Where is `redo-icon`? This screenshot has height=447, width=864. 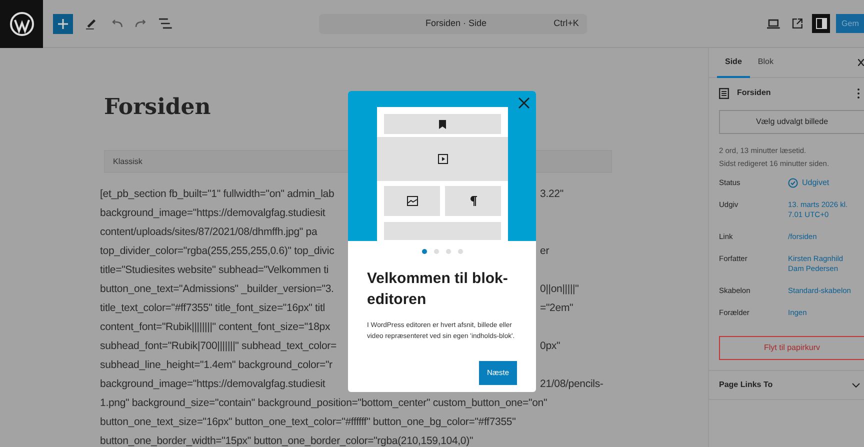
redo-icon is located at coordinates (140, 23).